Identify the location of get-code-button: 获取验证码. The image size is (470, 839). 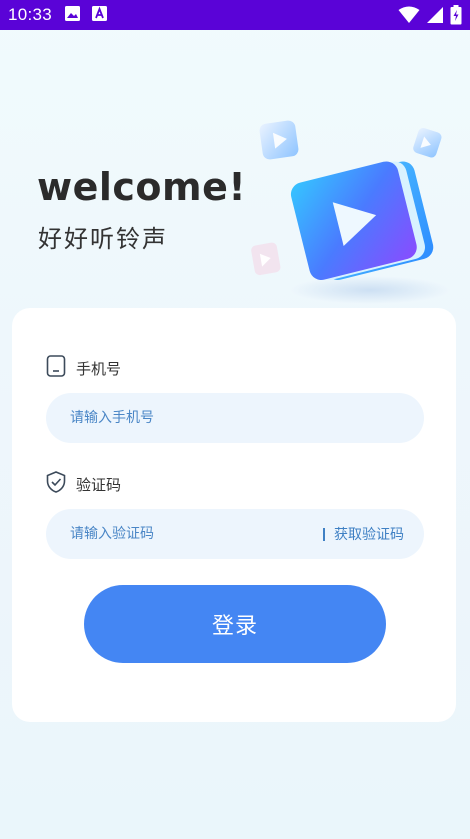
(363, 534).